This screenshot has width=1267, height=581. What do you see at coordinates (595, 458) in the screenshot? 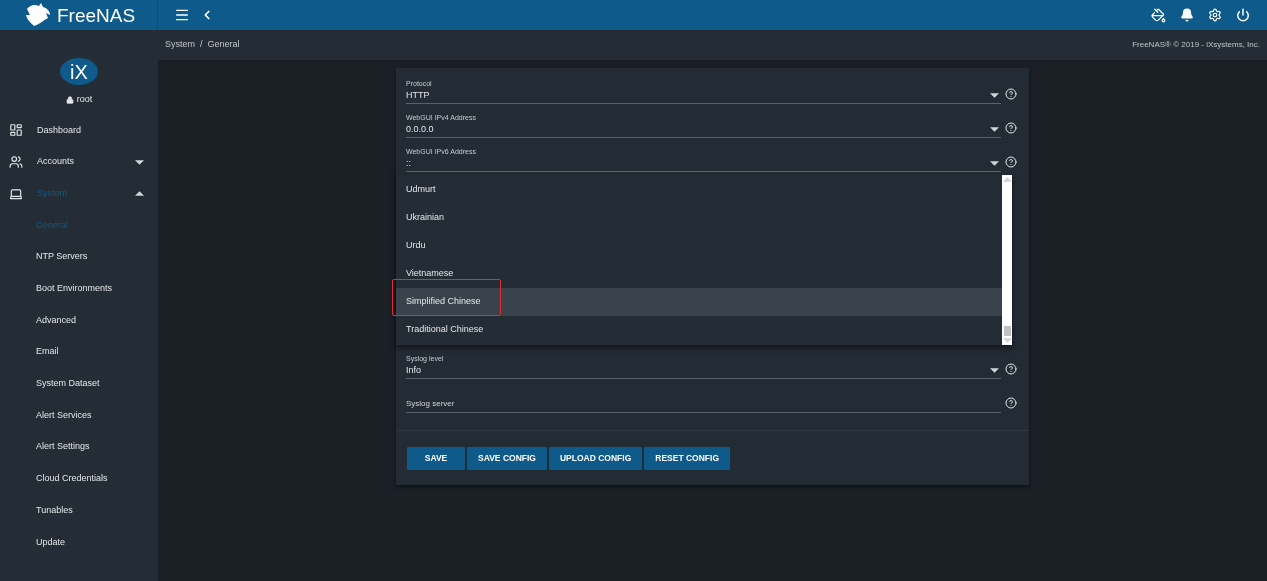
I see `action-button: UPLOAD CONFIG` at bounding box center [595, 458].